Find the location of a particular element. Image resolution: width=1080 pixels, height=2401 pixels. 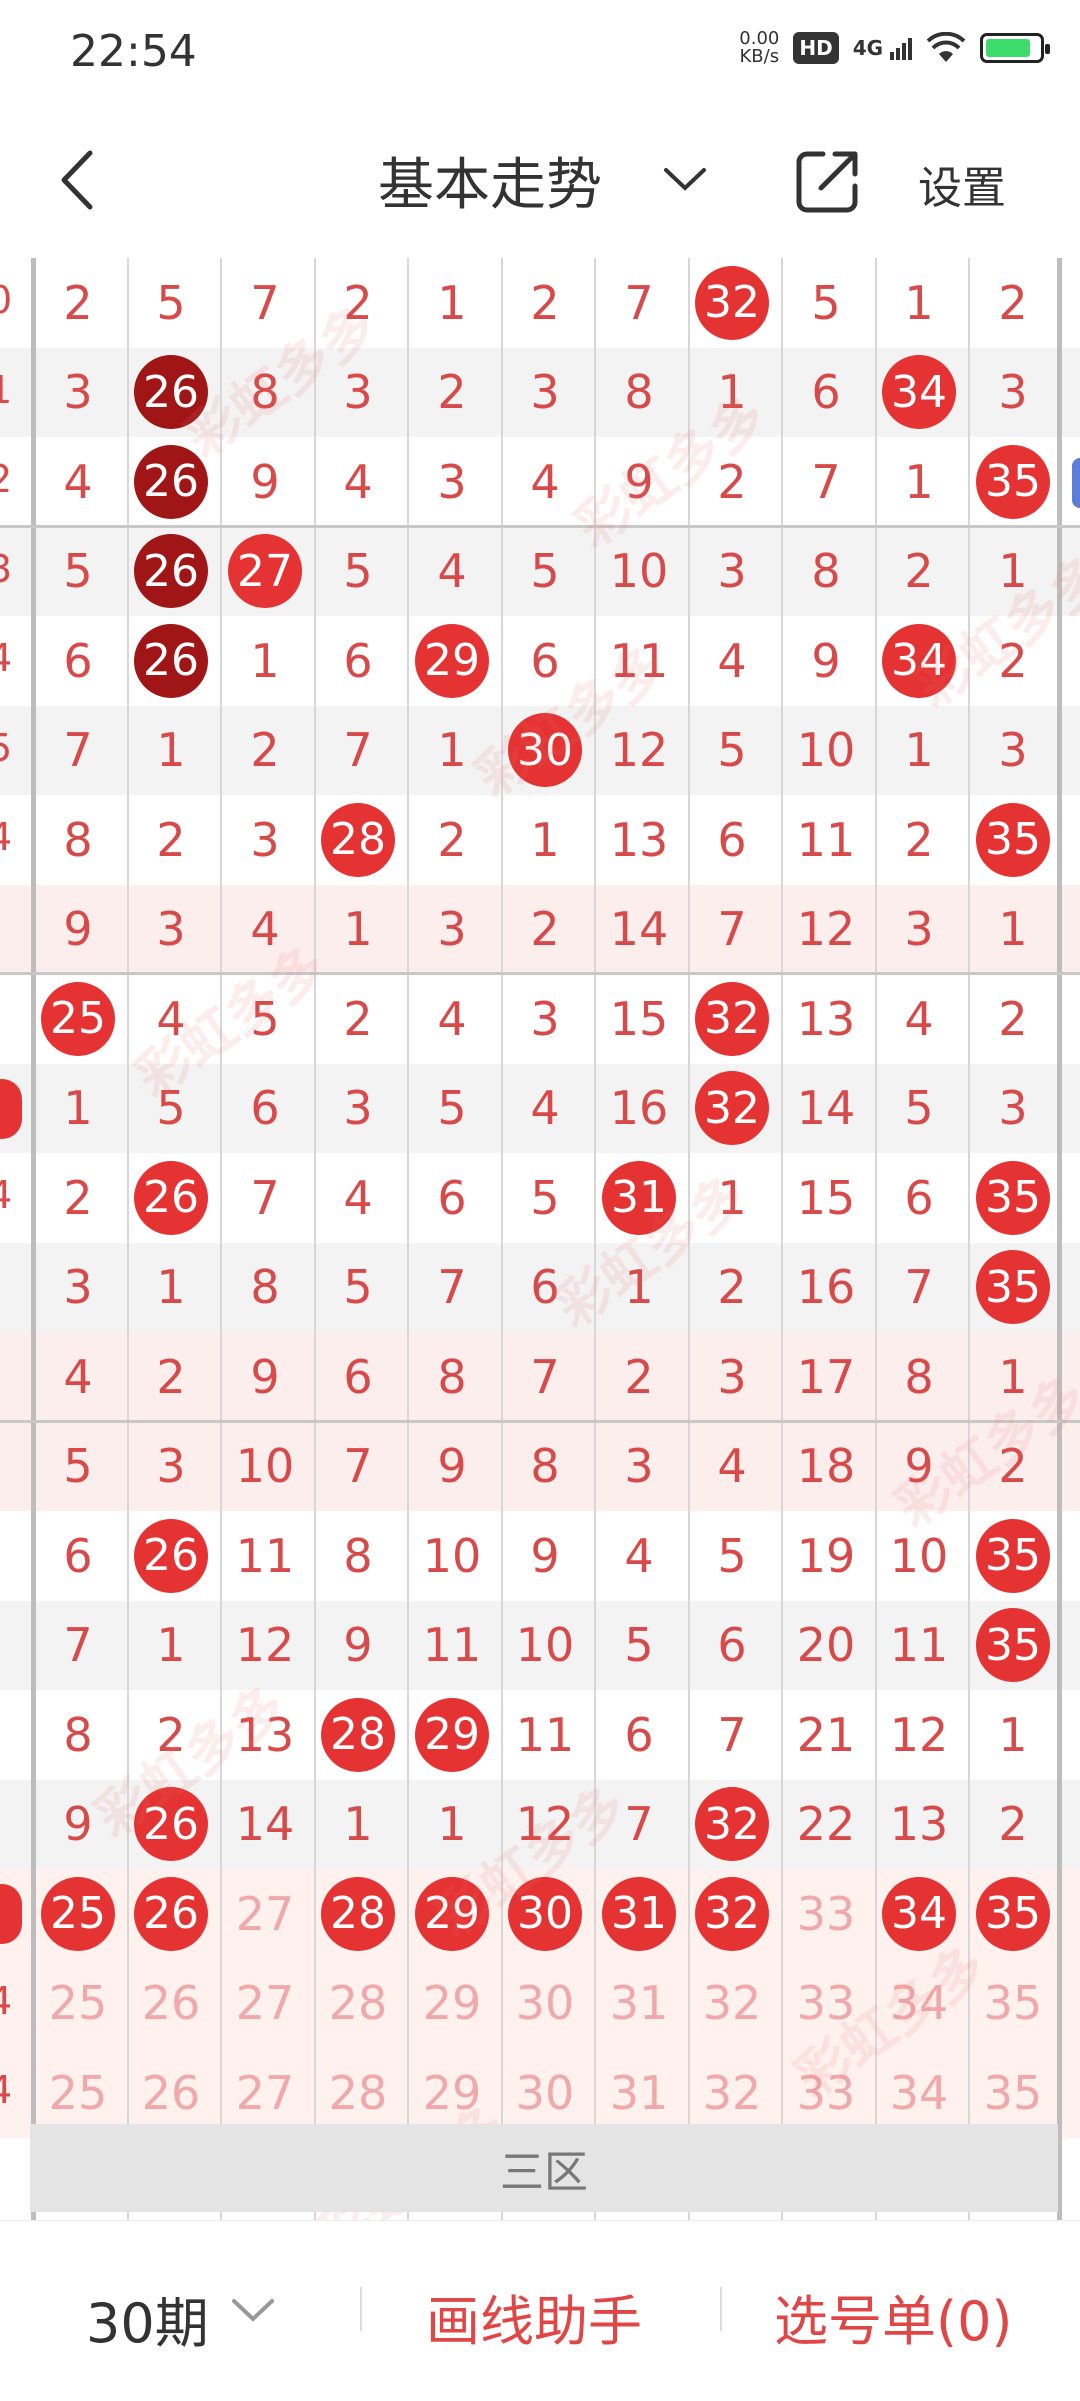

grid-cell: 13 is located at coordinates (826, 1019).